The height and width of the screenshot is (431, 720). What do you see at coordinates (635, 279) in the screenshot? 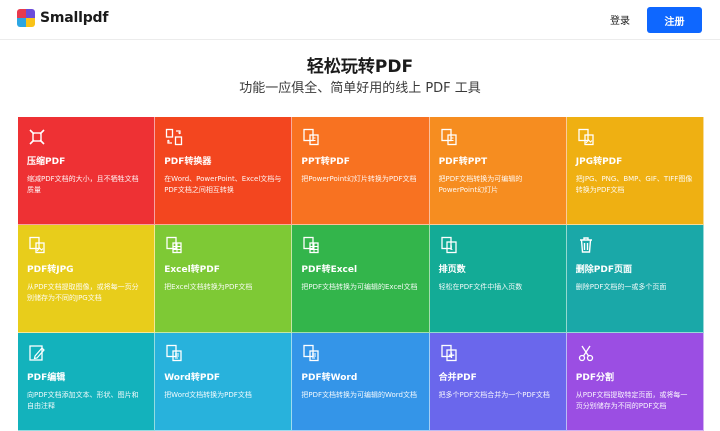
I see `tool-card: 删除PDF页面删除PDF文档的一或多个页面` at bounding box center [635, 279].